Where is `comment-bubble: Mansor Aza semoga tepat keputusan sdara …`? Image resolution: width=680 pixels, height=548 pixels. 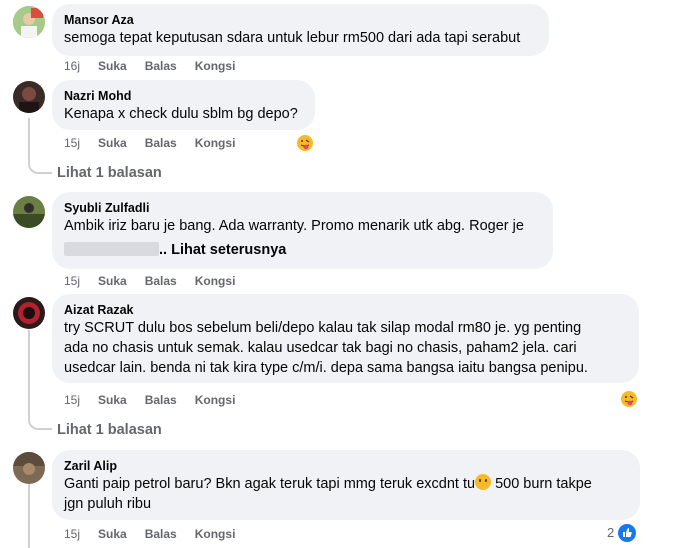
comment-bubble: Mansor Aza semoga tepat keputusan sdara … is located at coordinates (300, 30).